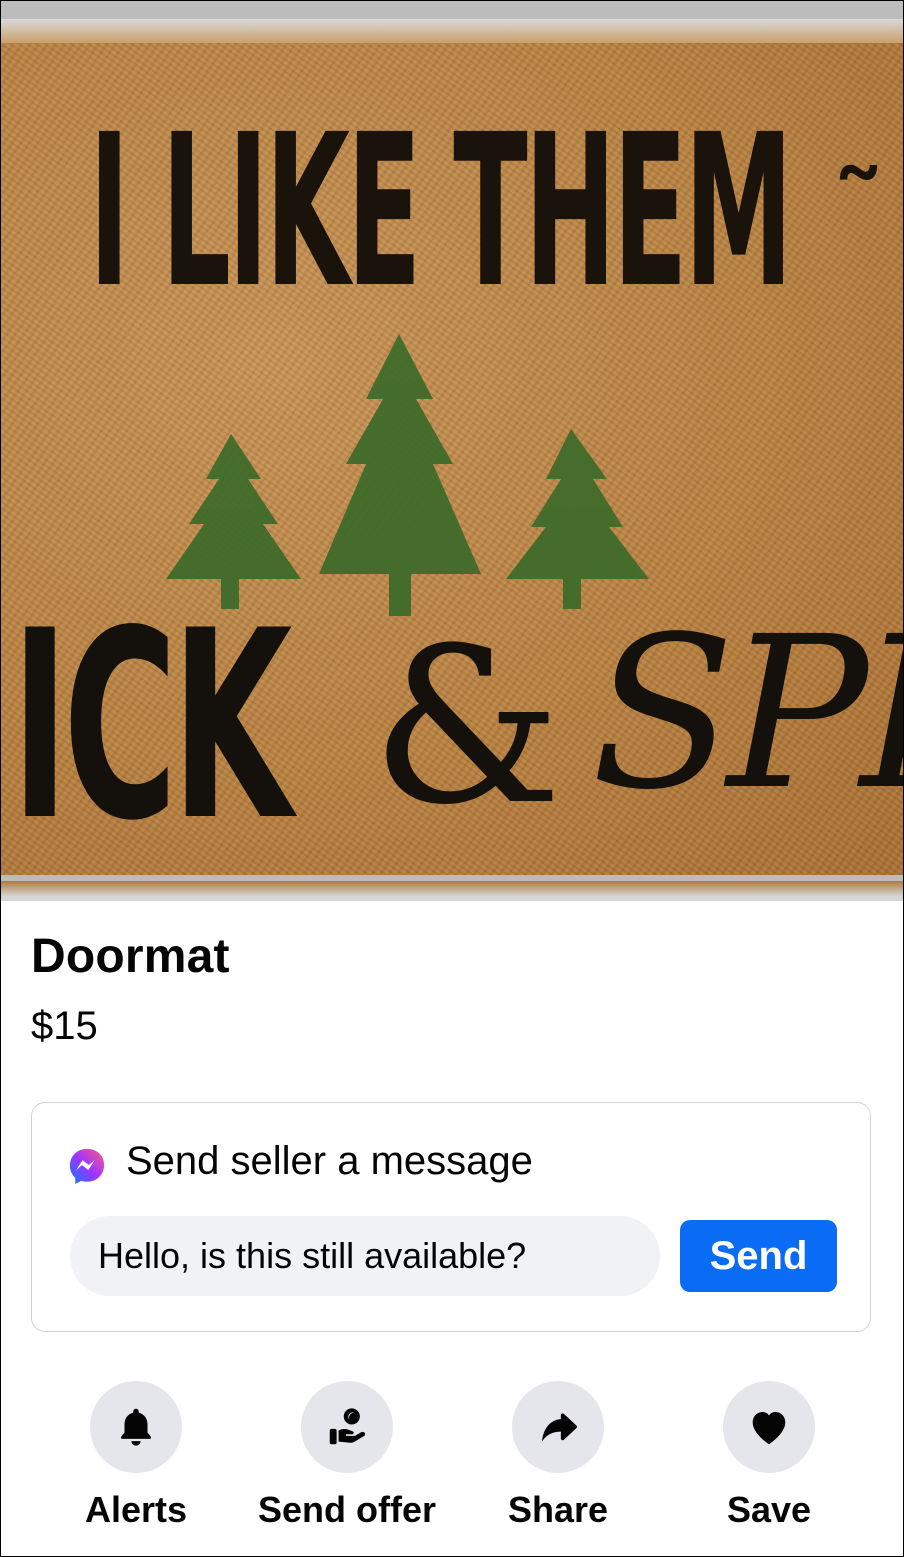  I want to click on share-arrow-icon, so click(559, 1427).